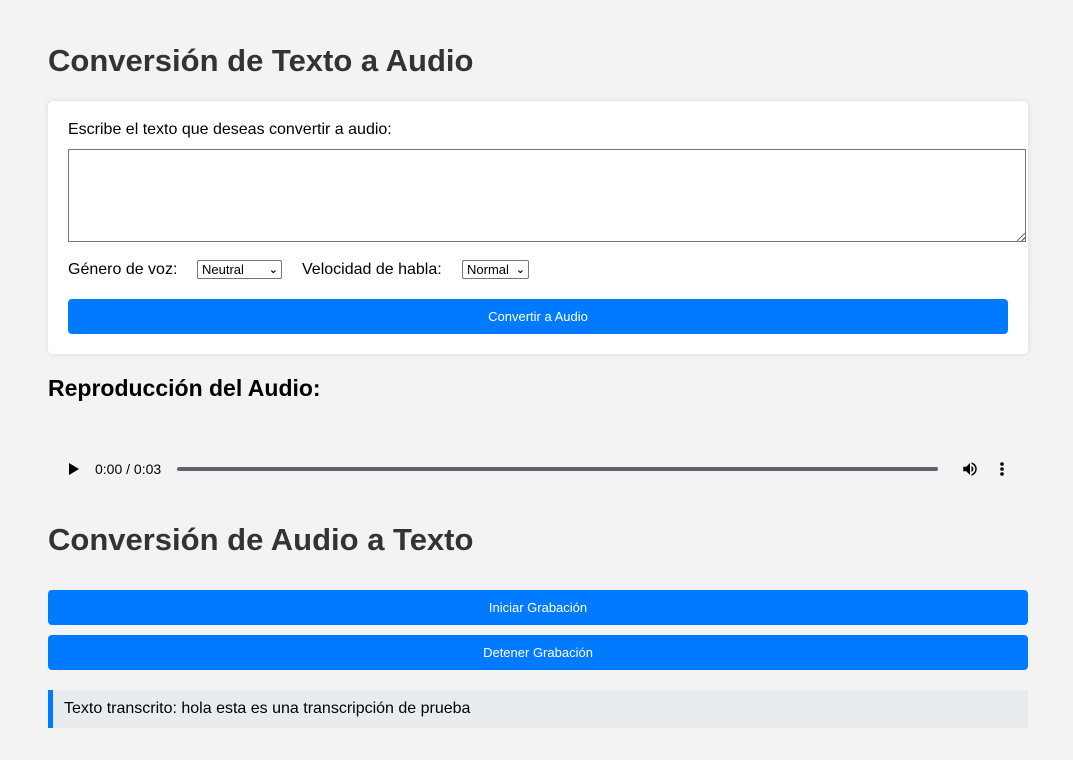  What do you see at coordinates (184, 388) in the screenshot?
I see `playback-title: Reproducción del Audio:` at bounding box center [184, 388].